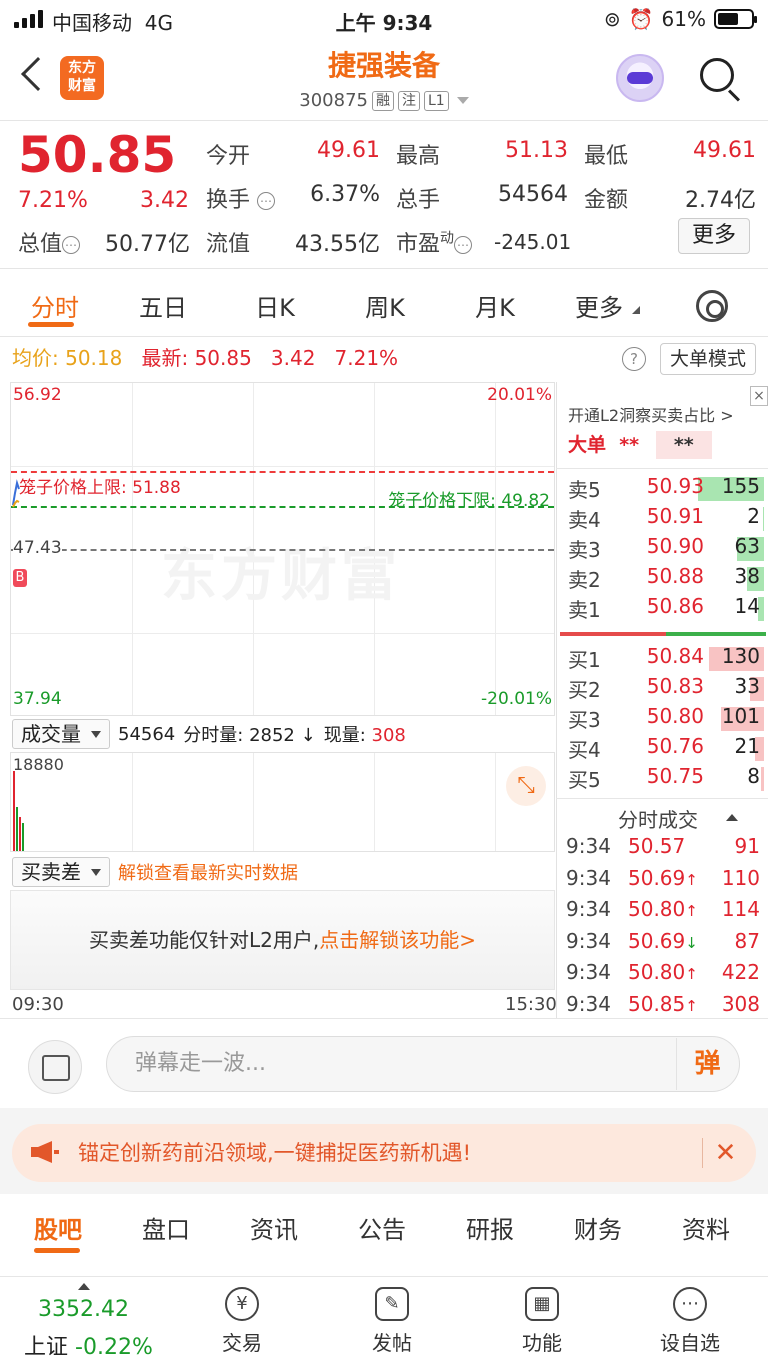 The width and height of the screenshot is (768, 1366). Describe the element at coordinates (584, 750) in the screenshot. I see `level-label: 买4` at that location.